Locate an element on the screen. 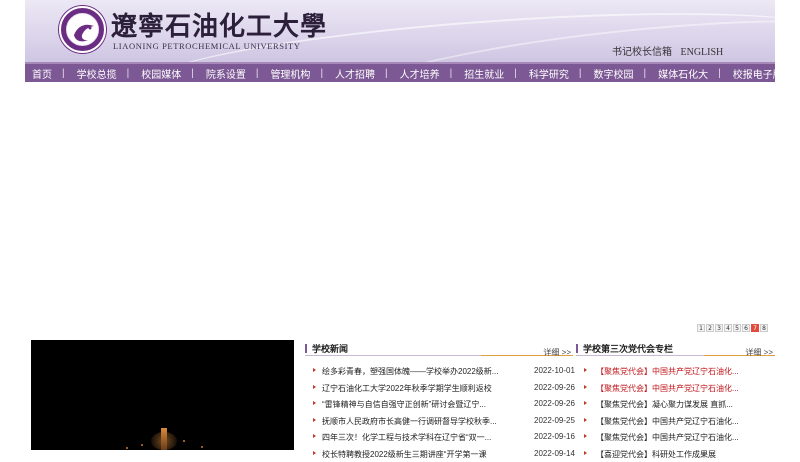 The height and width of the screenshot is (462, 800). emblem-bird-icon is located at coordinates (84, 31).